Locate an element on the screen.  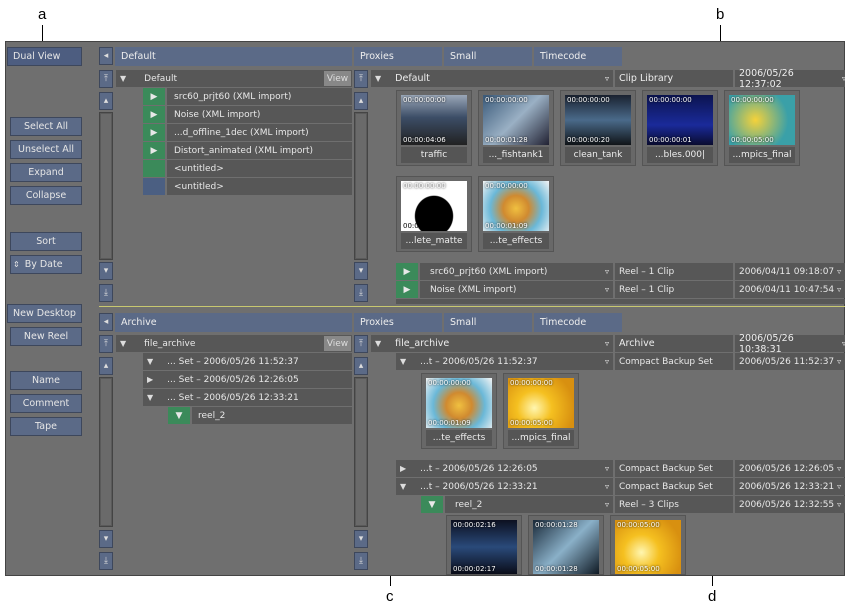
tree-item: ▶... Set – 2006/05/26 12:26:05 is located at coordinates (247, 379).